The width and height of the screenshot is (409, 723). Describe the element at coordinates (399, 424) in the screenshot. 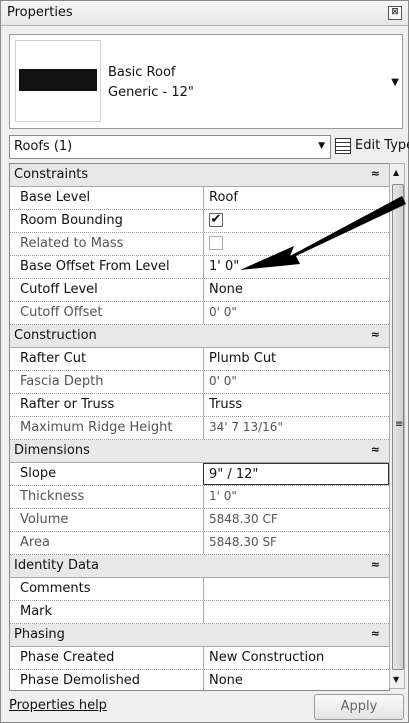

I see `grip-icon: ≡` at that location.